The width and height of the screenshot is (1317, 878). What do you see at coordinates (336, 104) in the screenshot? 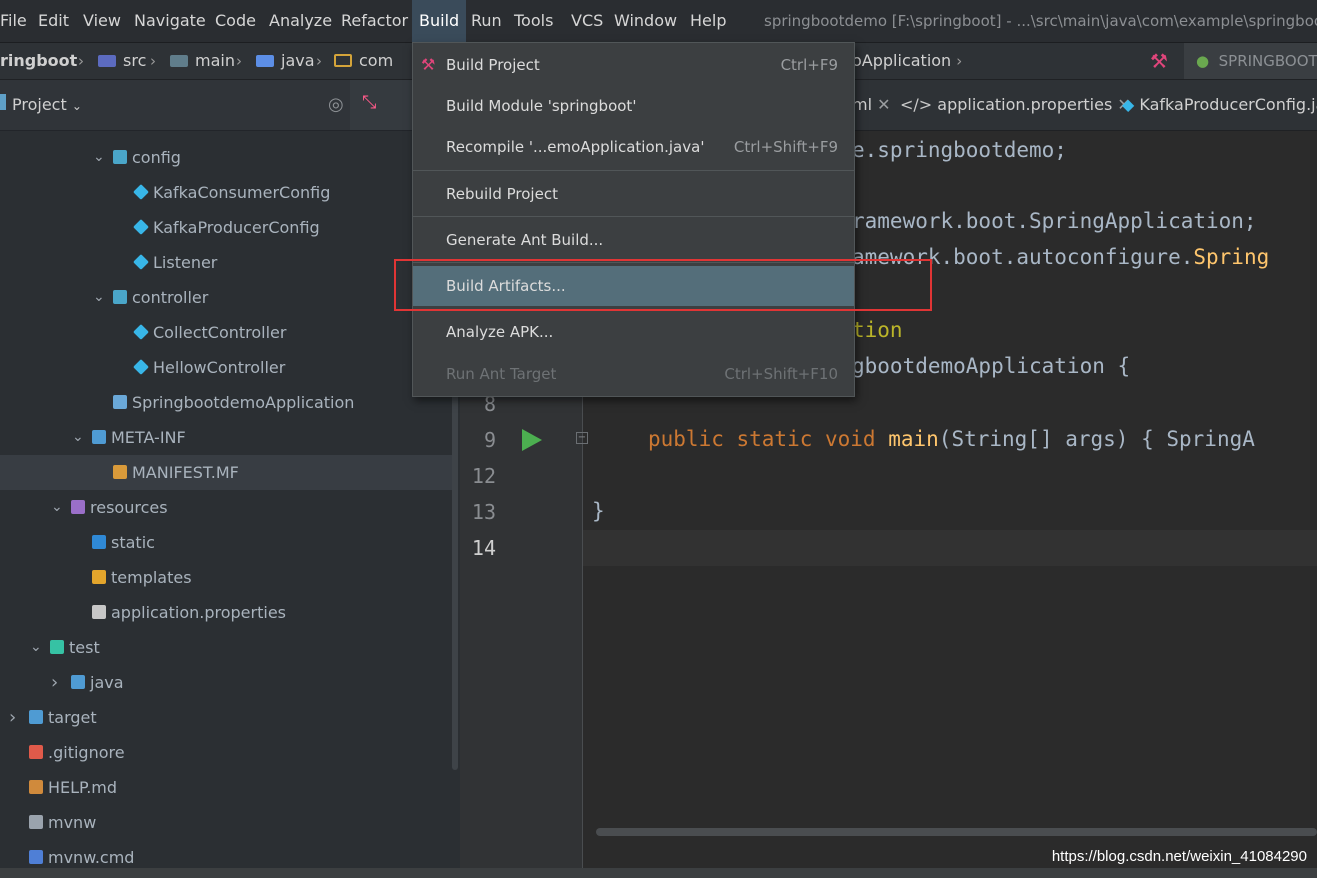
I see `target-icon: ◎` at bounding box center [336, 104].